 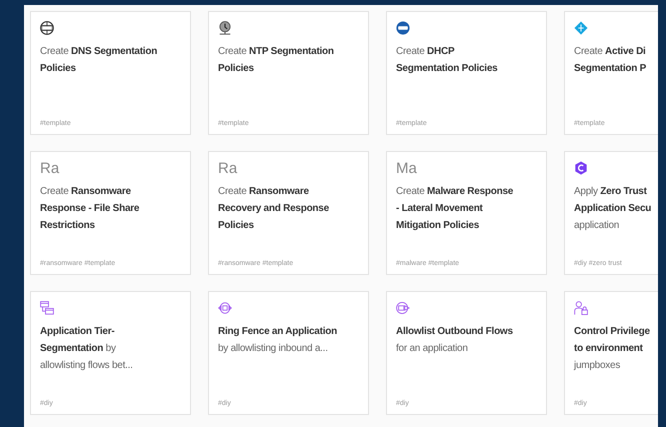 I want to click on ring-arrows-icon, so click(x=225, y=308).